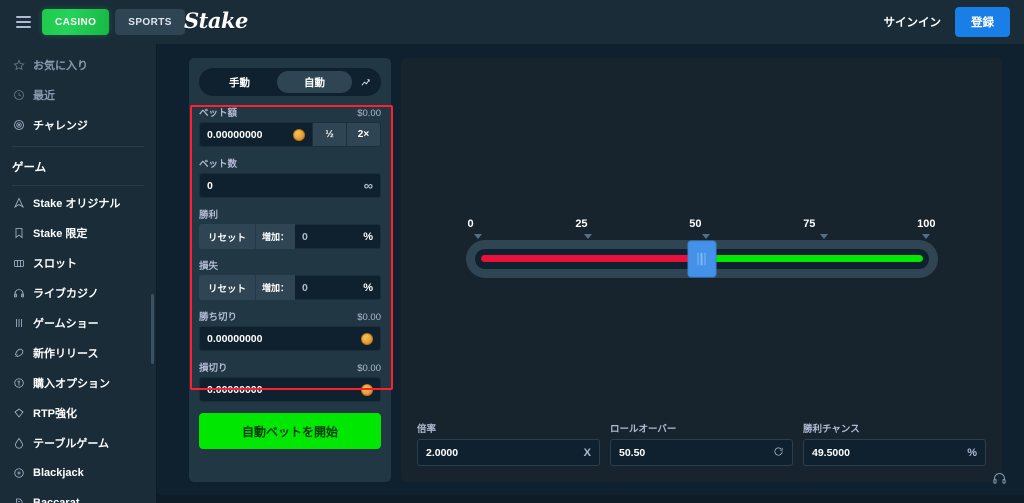 The image size is (1024, 503). I want to click on register-button: 登録, so click(982, 22).